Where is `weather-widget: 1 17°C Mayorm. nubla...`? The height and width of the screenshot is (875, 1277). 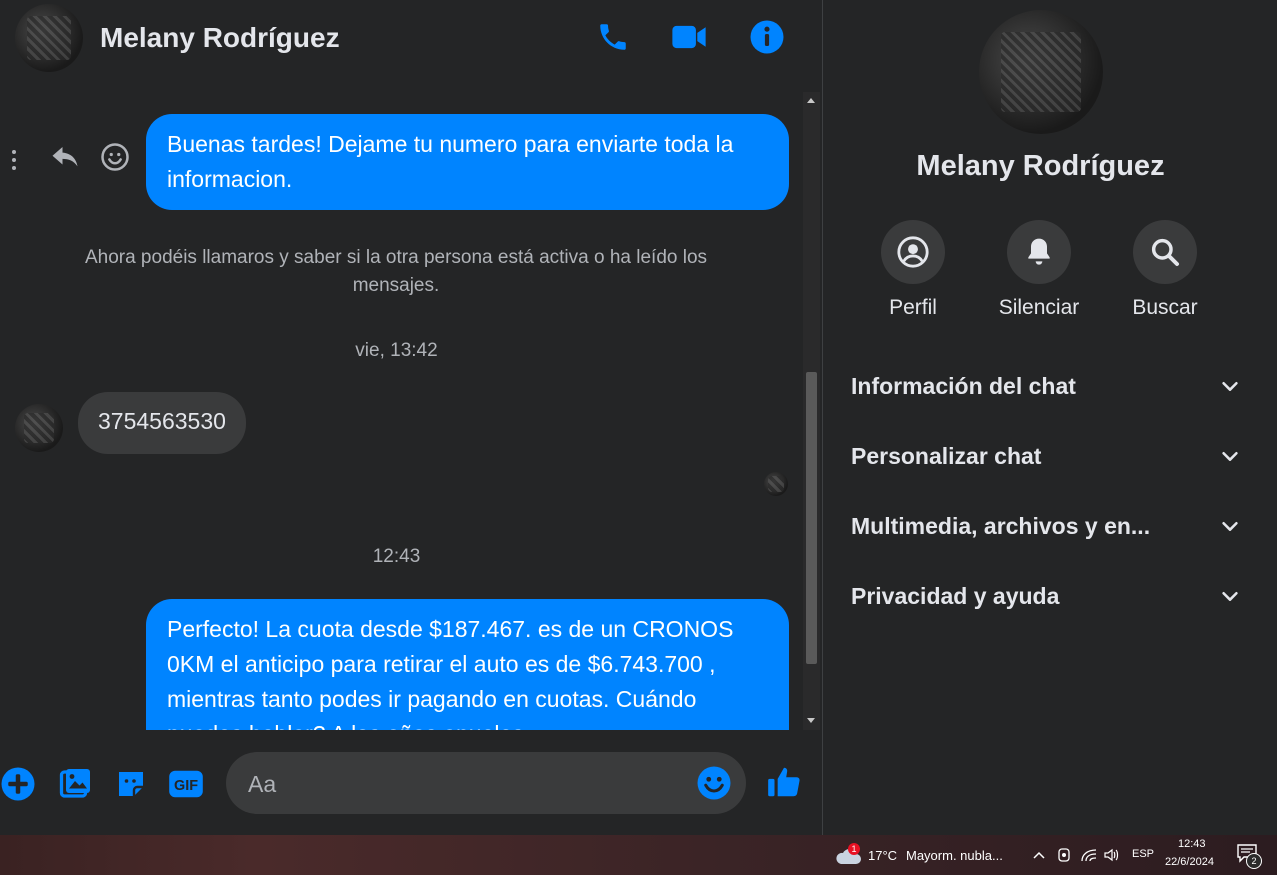 weather-widget: 1 17°C Mayorm. nubla... is located at coordinates (924, 856).